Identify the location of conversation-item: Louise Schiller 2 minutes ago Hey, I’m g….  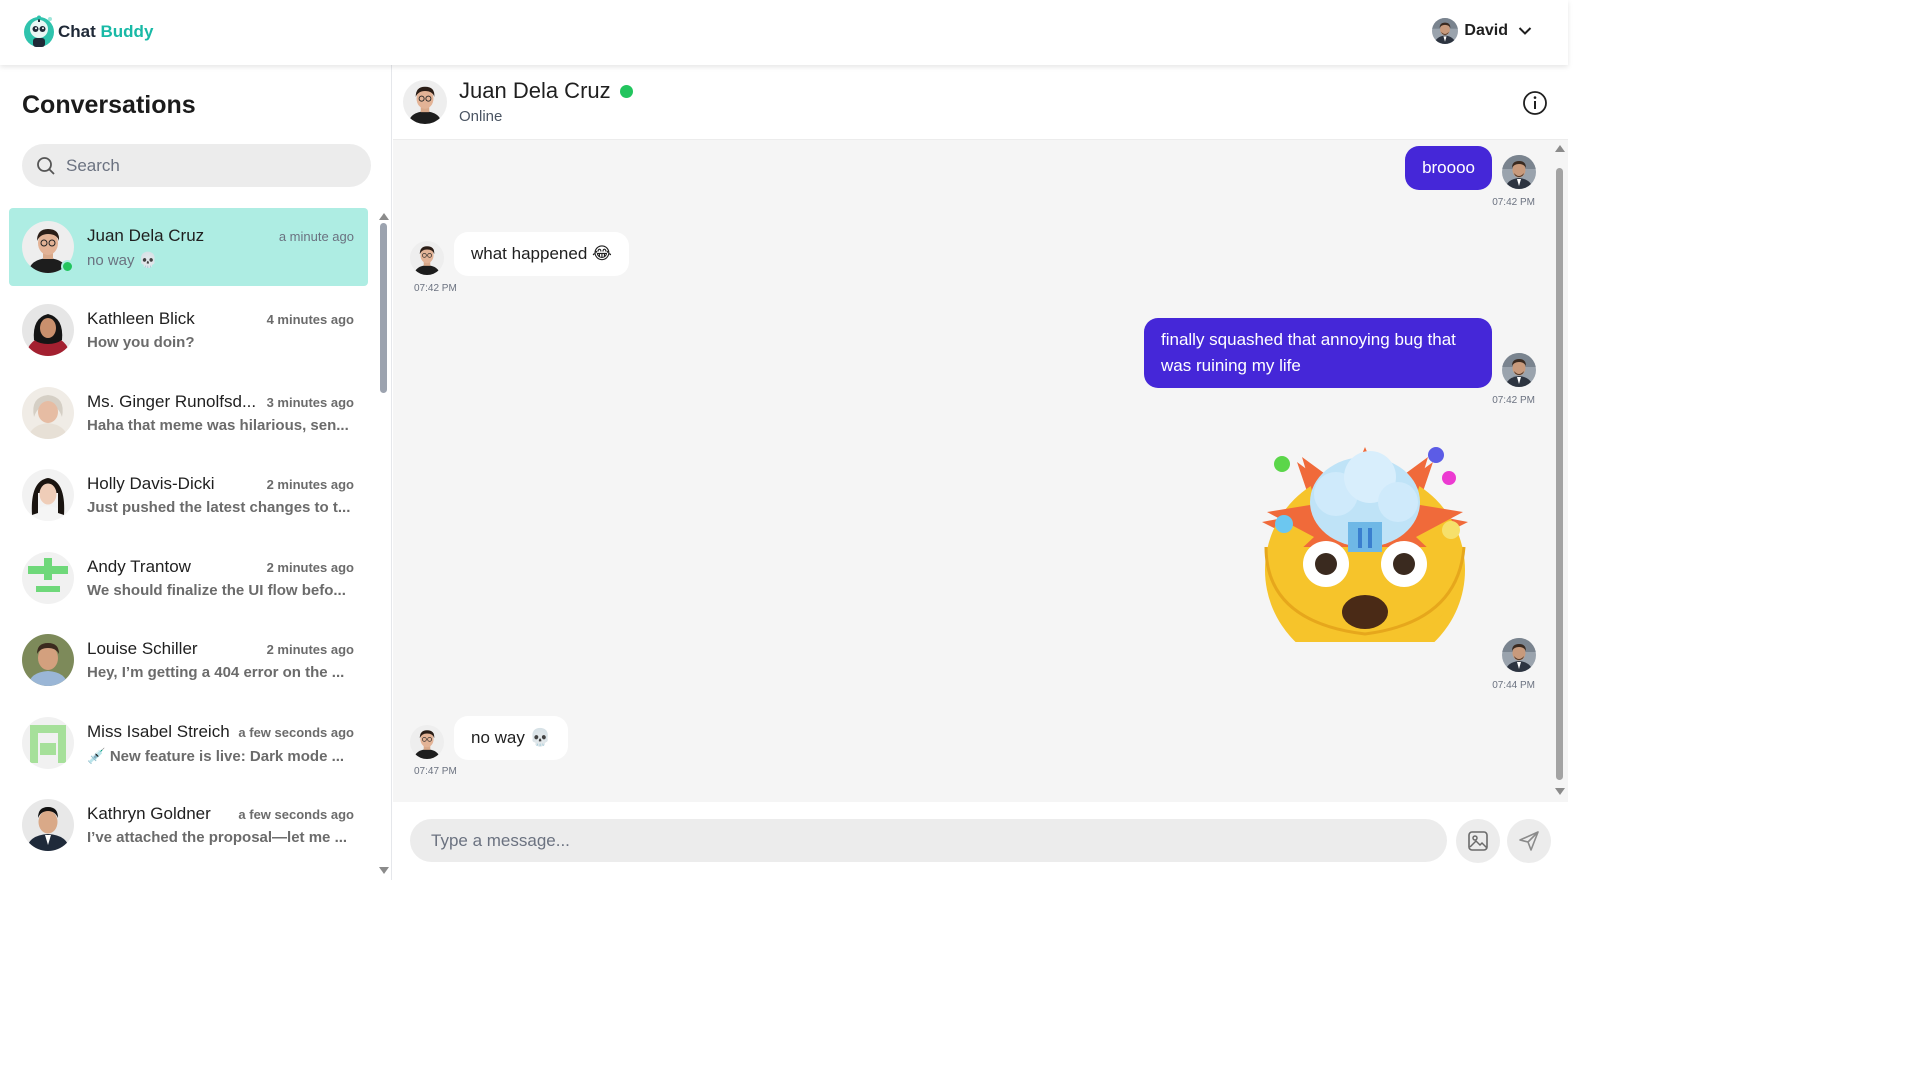
(188, 660).